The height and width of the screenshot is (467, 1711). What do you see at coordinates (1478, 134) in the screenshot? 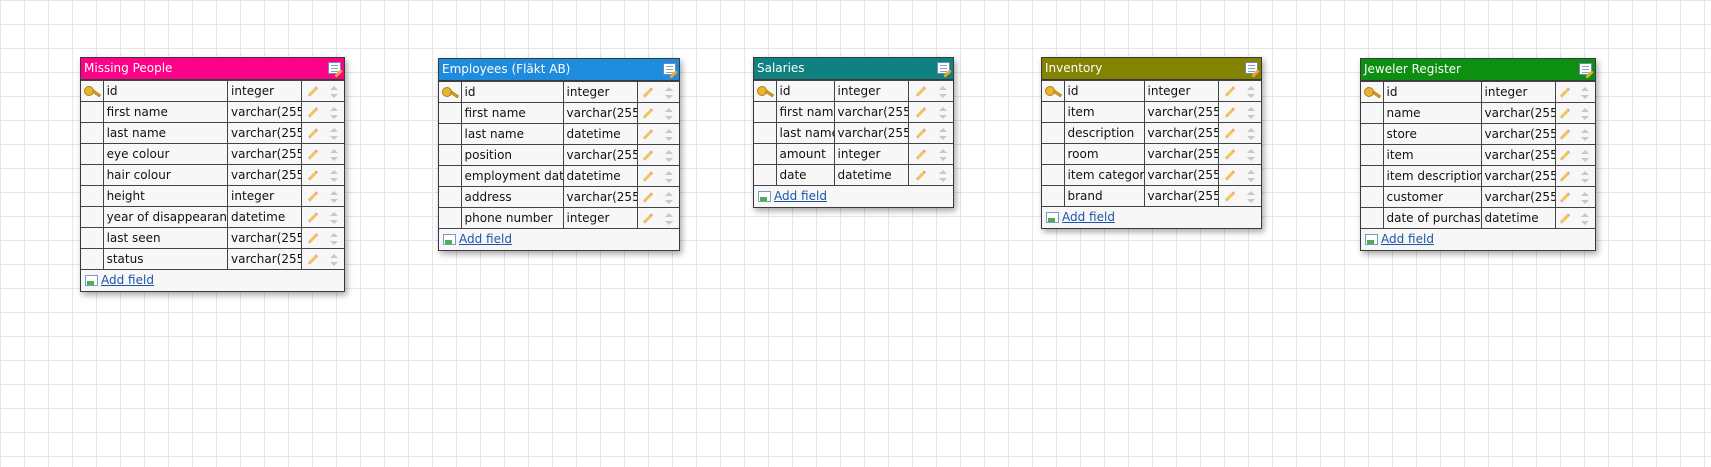
I see `table-row: store varchar(255)` at bounding box center [1478, 134].